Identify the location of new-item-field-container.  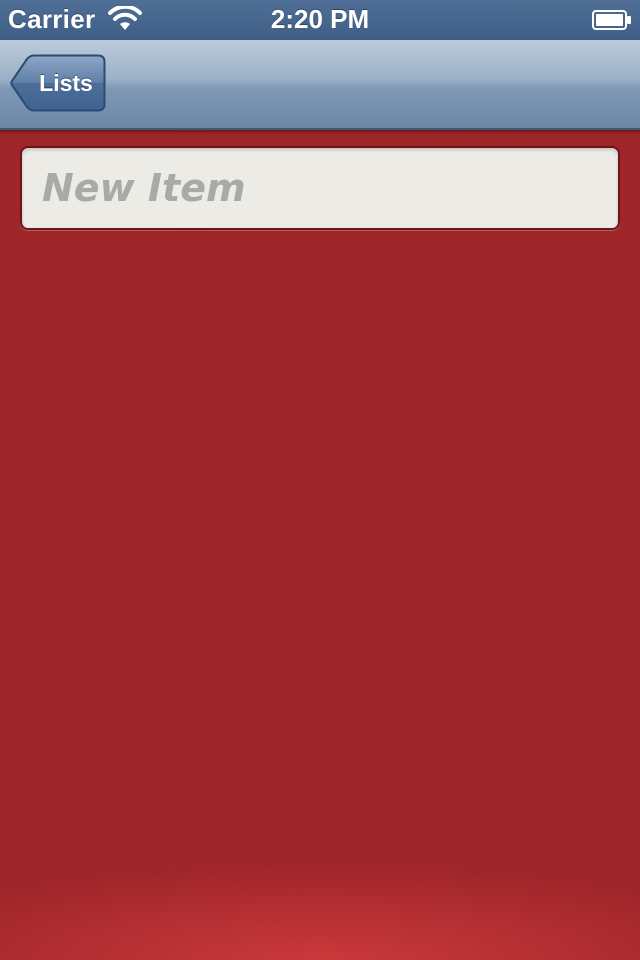
(320, 188).